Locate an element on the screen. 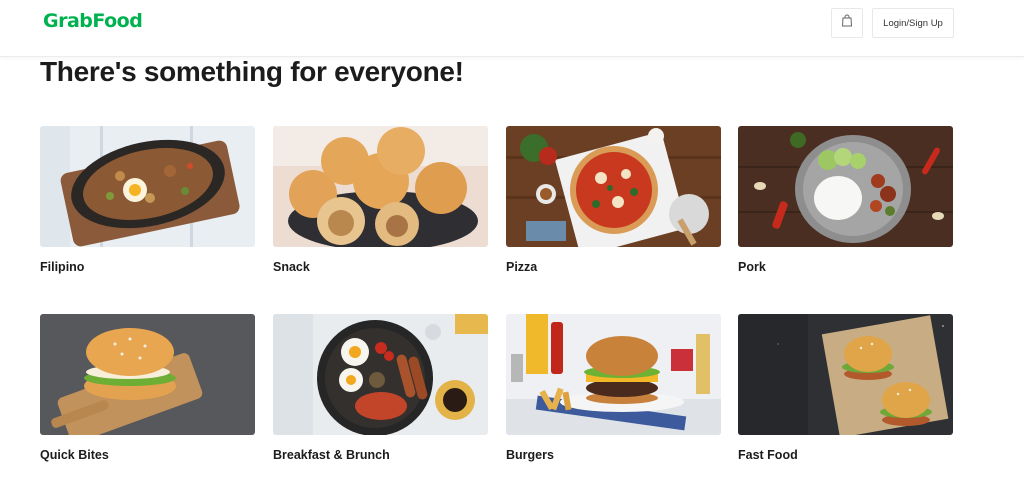 The image size is (1024, 491). cart-button is located at coordinates (847, 23).